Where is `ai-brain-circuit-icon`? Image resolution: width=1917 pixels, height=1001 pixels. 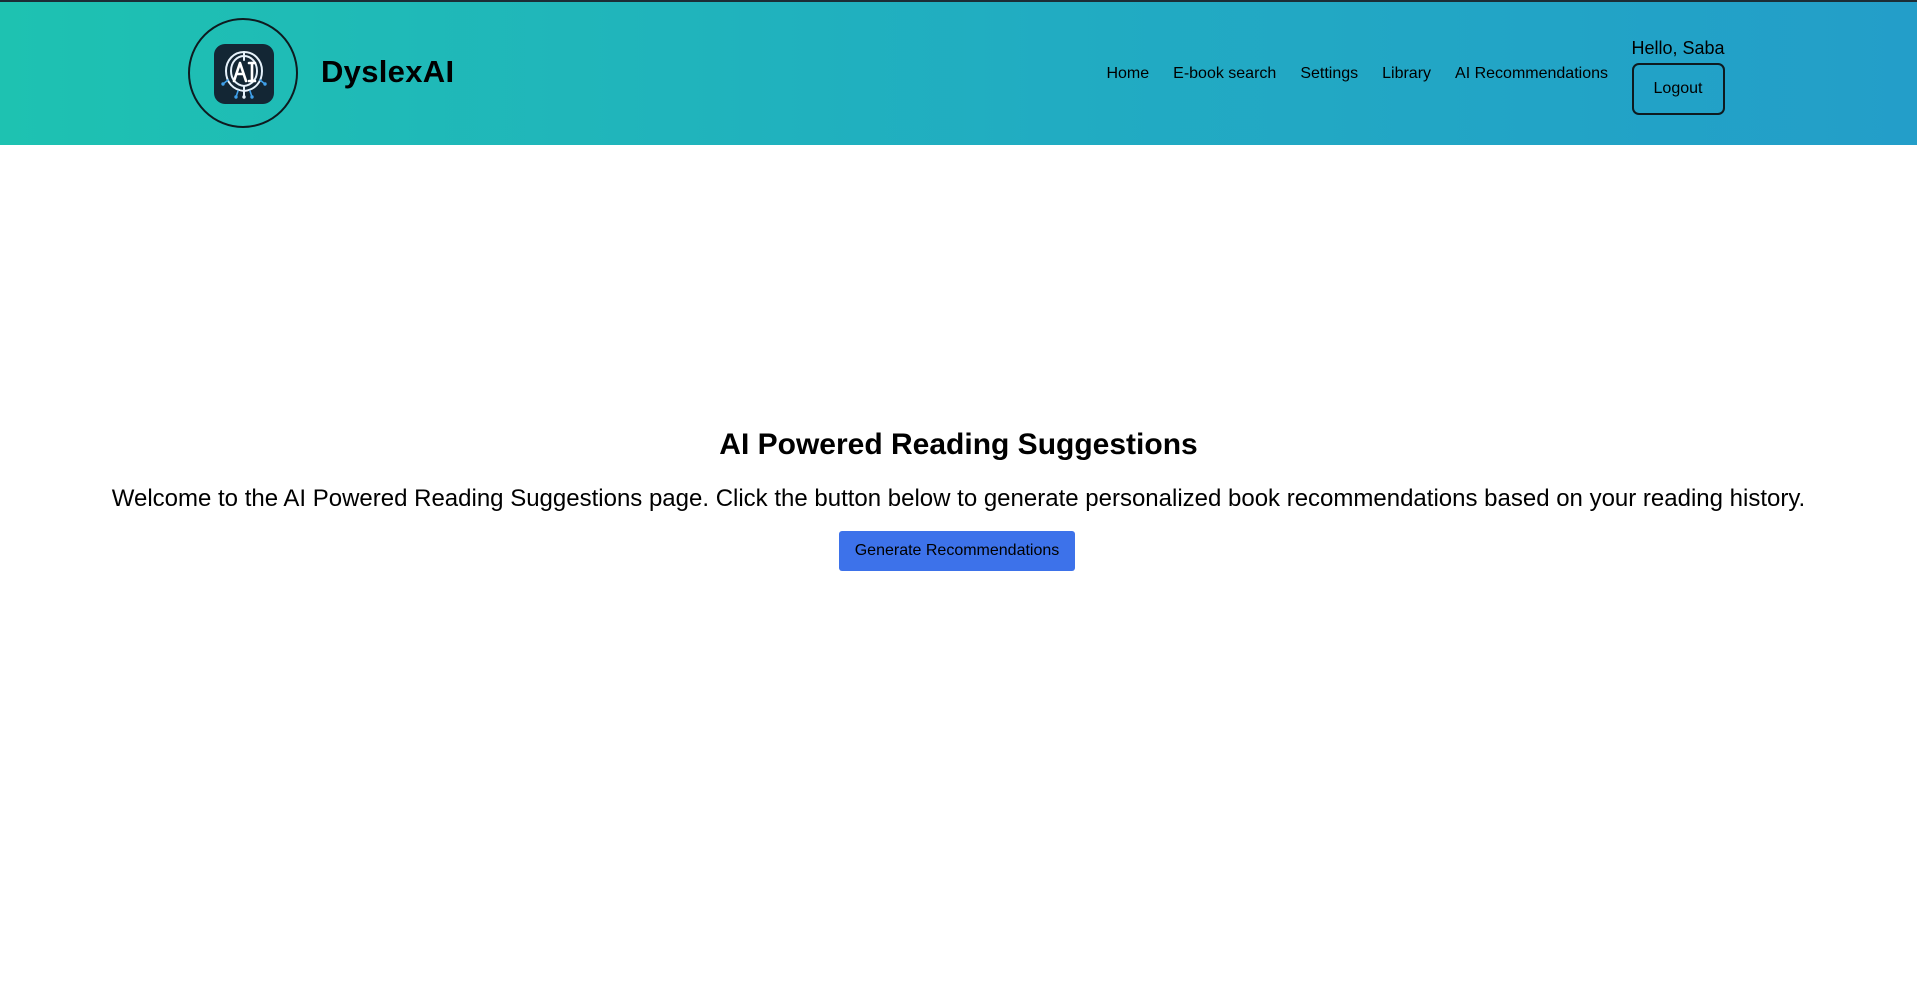
ai-brain-circuit-icon is located at coordinates (244, 74).